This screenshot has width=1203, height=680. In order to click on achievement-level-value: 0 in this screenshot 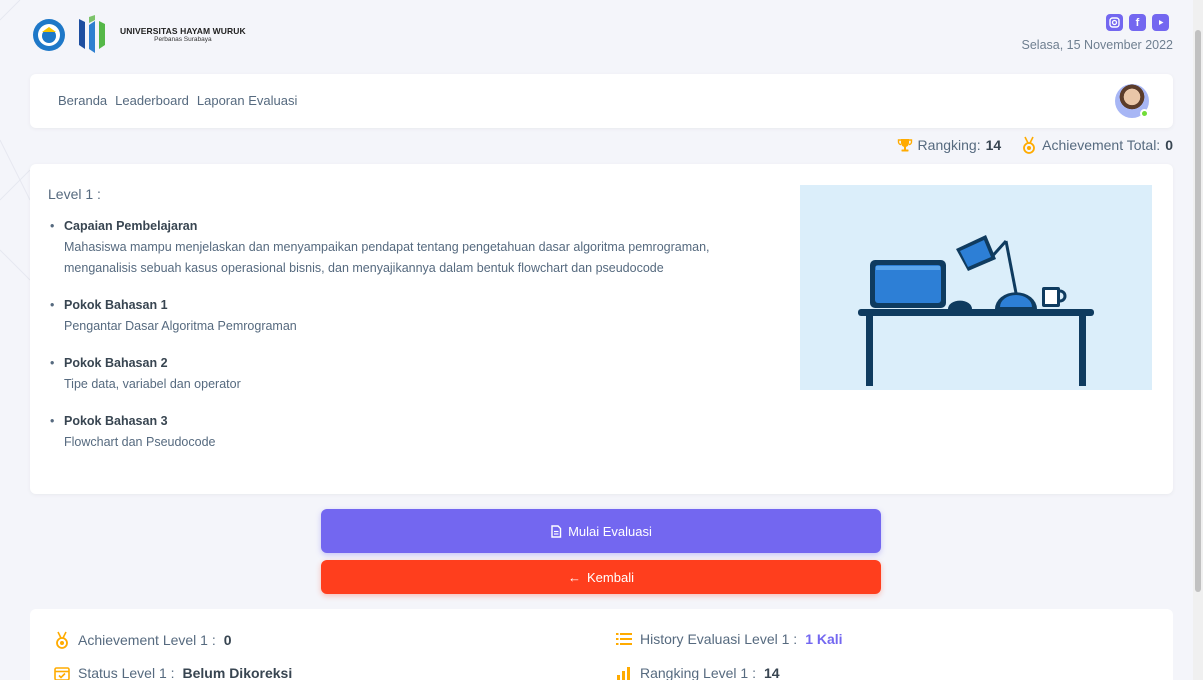, I will do `click(227, 640)`.